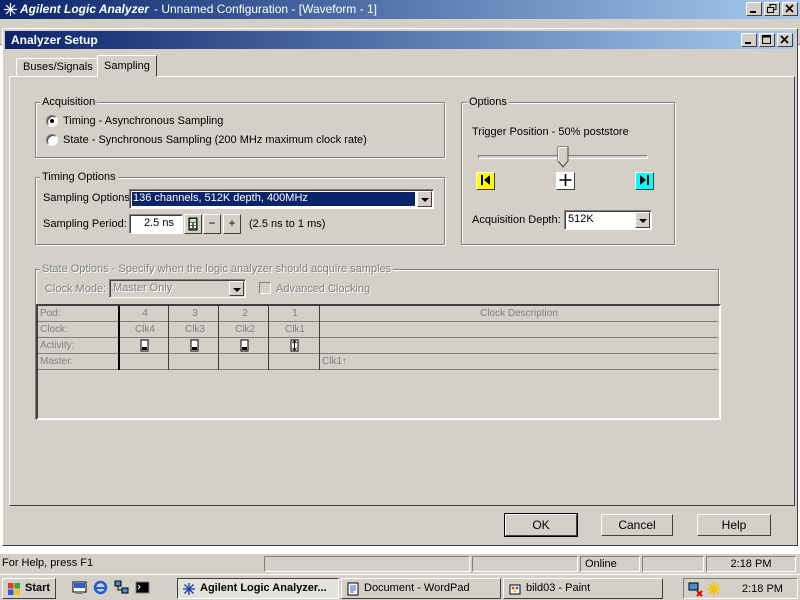 This screenshot has height=600, width=800. I want to click on table-row: Activity:, so click(378, 346).